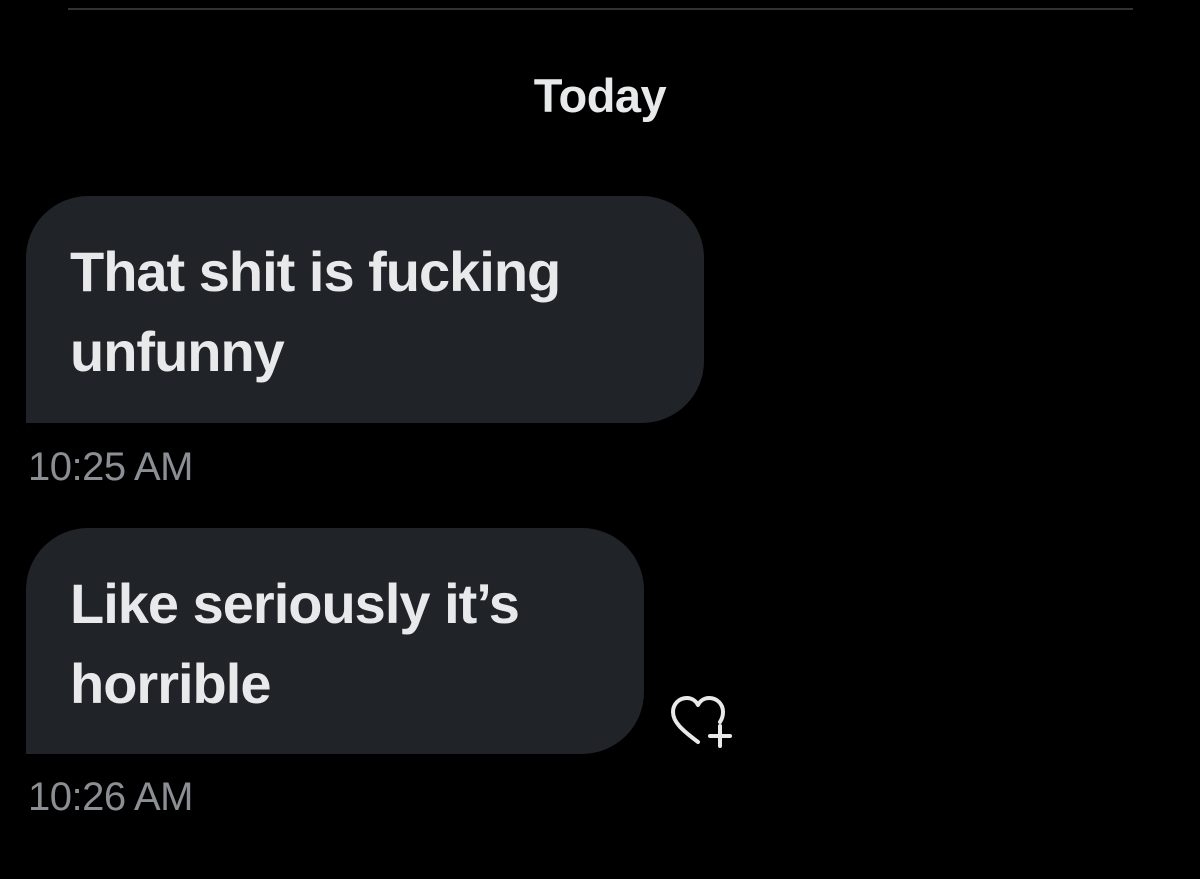 This screenshot has height=879, width=1200. Describe the element at coordinates (335, 641) in the screenshot. I see `message-bubble: Like seriously it’s horrible` at that location.